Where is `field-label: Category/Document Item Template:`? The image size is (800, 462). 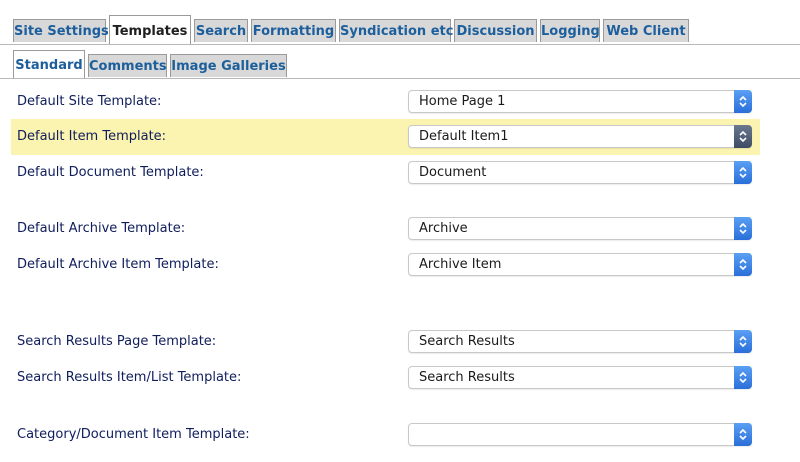 field-label: Category/Document Item Template: is located at coordinates (133, 434).